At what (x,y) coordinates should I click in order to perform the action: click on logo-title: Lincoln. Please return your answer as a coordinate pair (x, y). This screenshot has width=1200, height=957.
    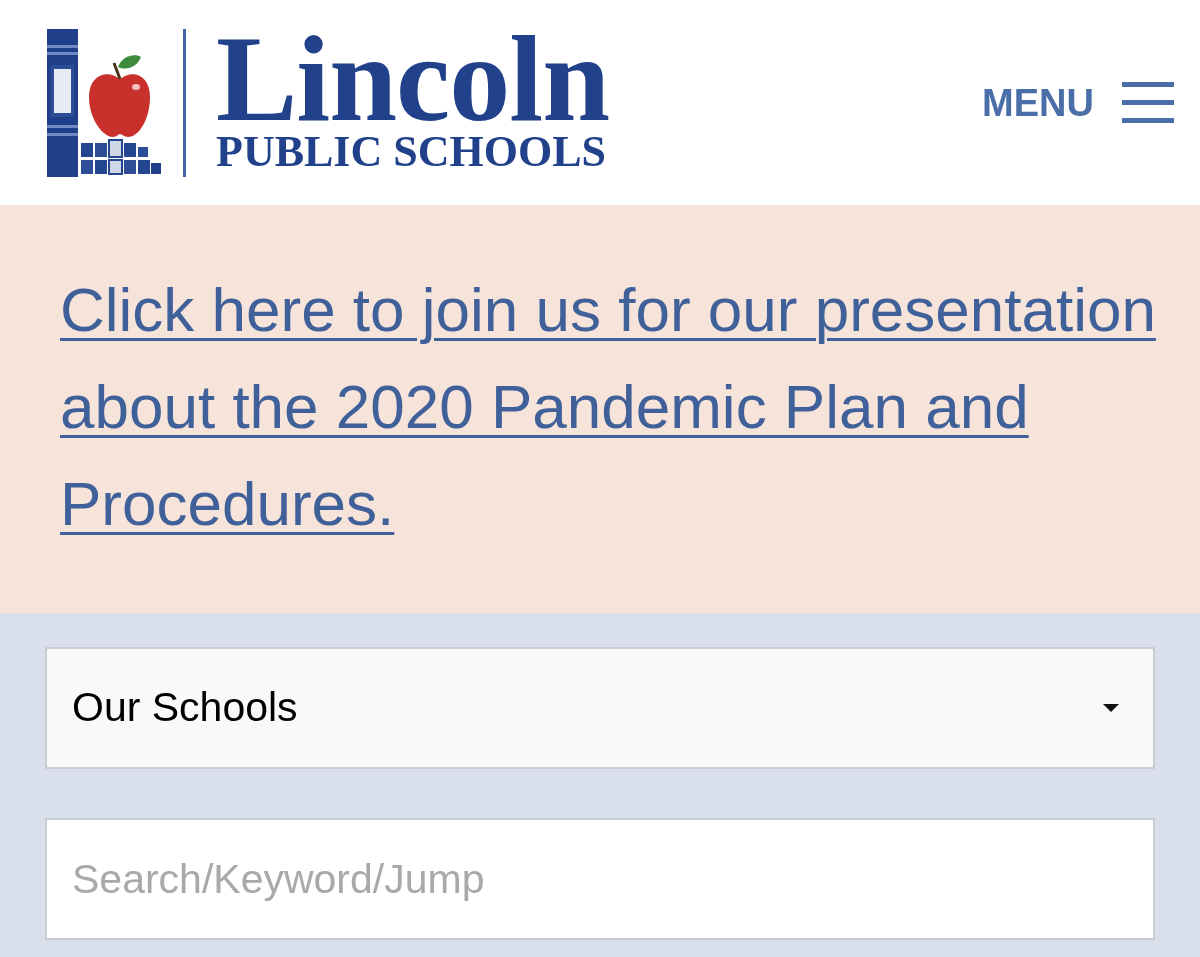
    Looking at the image, I should click on (412, 78).